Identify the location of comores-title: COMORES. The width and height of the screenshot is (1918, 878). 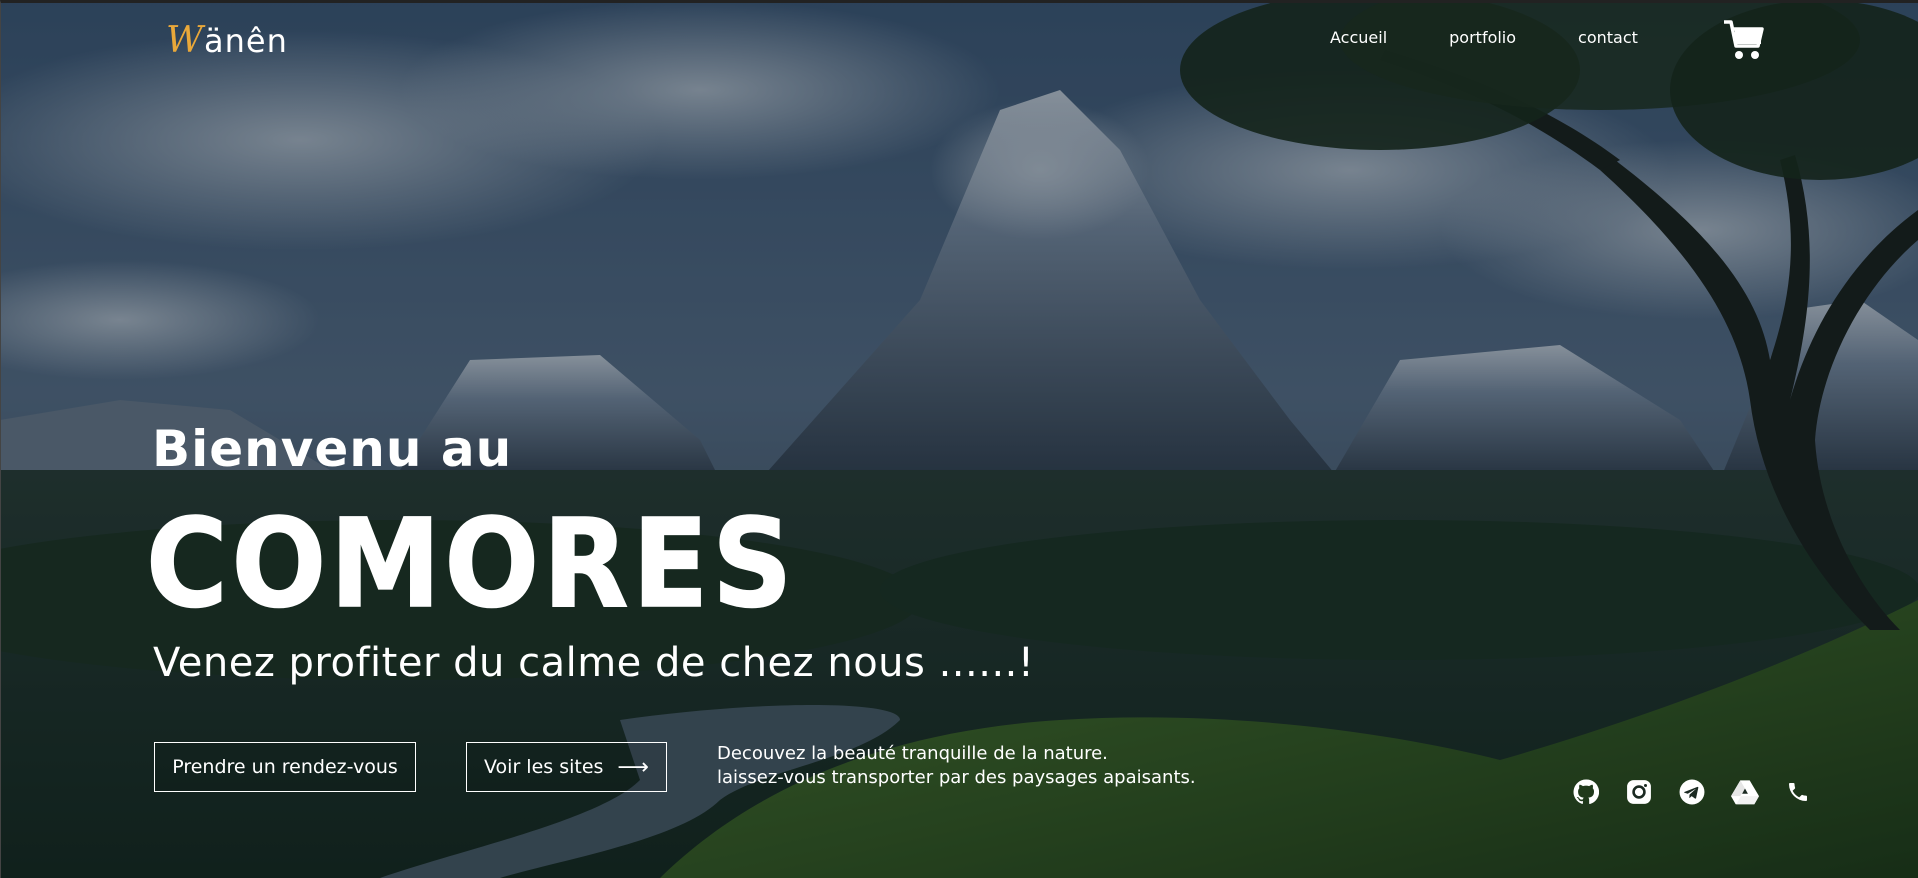
(471, 560).